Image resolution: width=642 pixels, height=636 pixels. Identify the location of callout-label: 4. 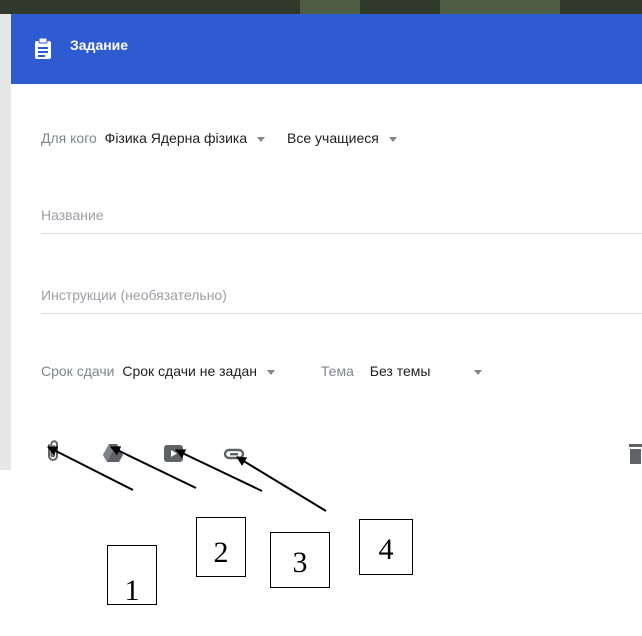
(386, 549).